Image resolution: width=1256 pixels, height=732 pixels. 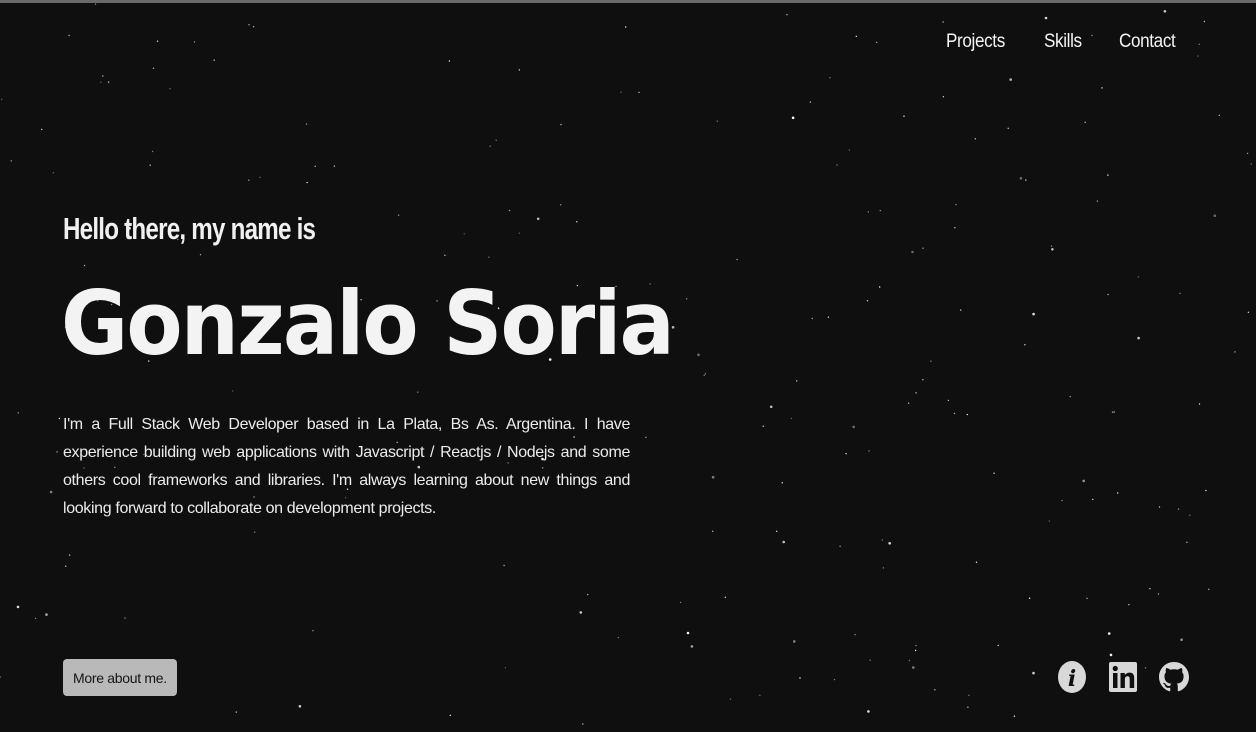 I want to click on nav-skills: Skills, so click(x=1063, y=42).